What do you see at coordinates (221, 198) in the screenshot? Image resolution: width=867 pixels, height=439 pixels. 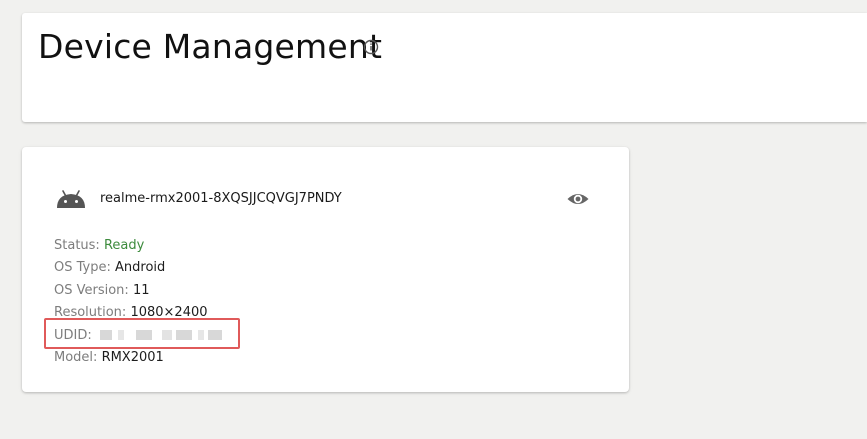 I see `device-name: realme-rmx2001-8XQSJJCQVGJ7PNDY` at bounding box center [221, 198].